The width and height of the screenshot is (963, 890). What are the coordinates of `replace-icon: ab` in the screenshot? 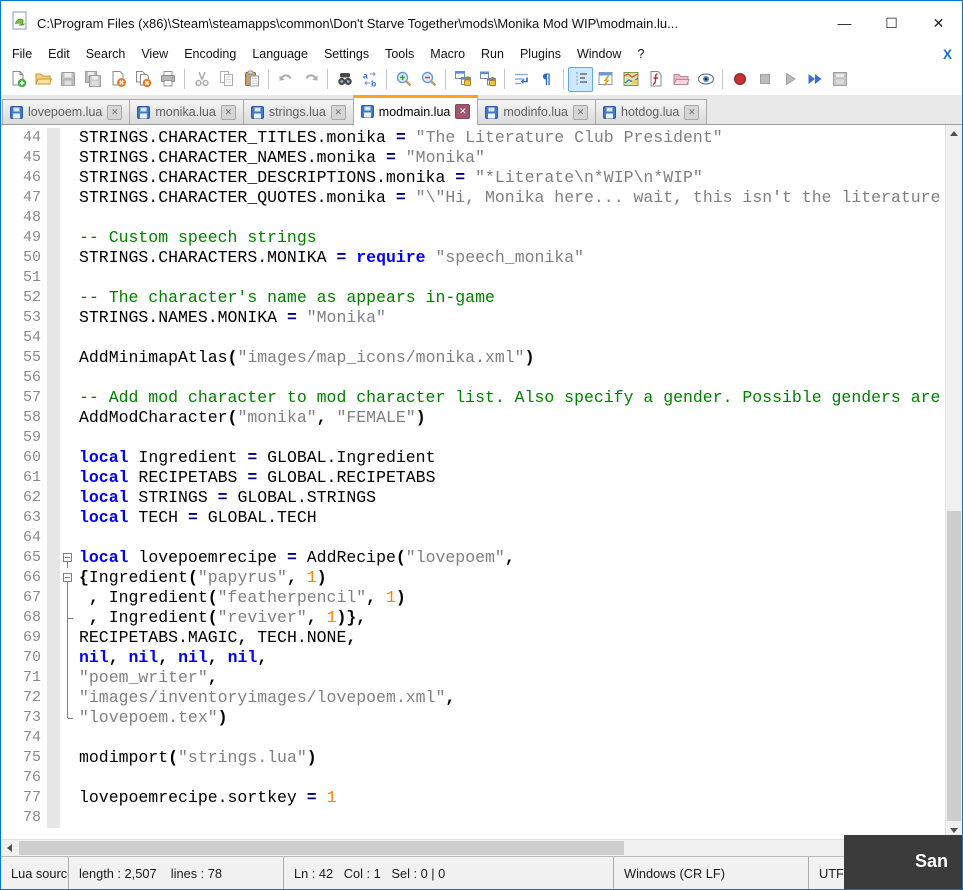 It's located at (369, 79).